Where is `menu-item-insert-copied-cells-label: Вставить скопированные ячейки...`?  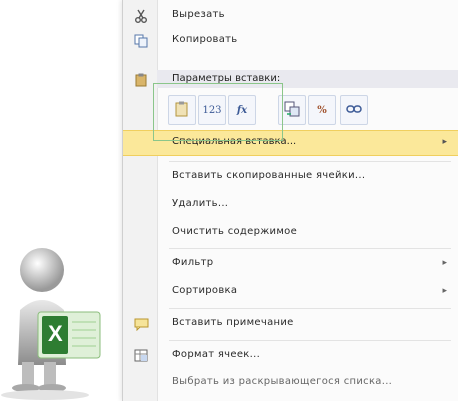 menu-item-insert-copied-cells-label: Вставить скопированные ячейки... is located at coordinates (269, 175).